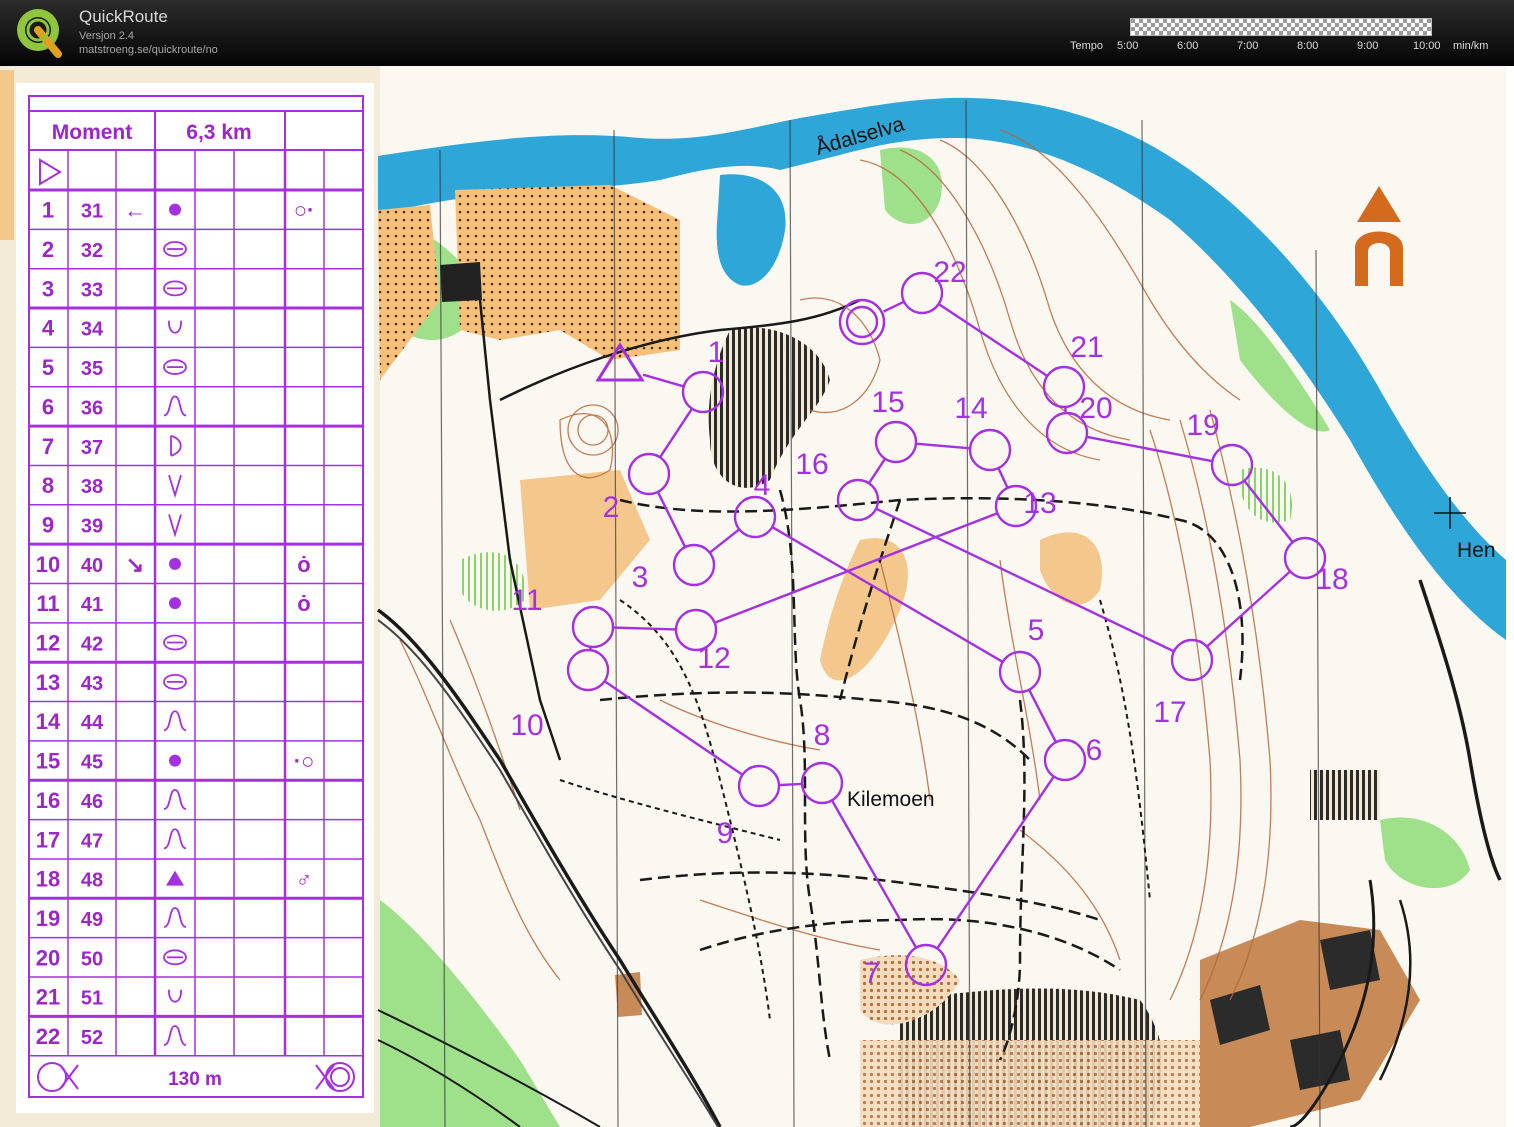  Describe the element at coordinates (58, 1077) in the screenshot. I see `finish-from-icon` at that location.